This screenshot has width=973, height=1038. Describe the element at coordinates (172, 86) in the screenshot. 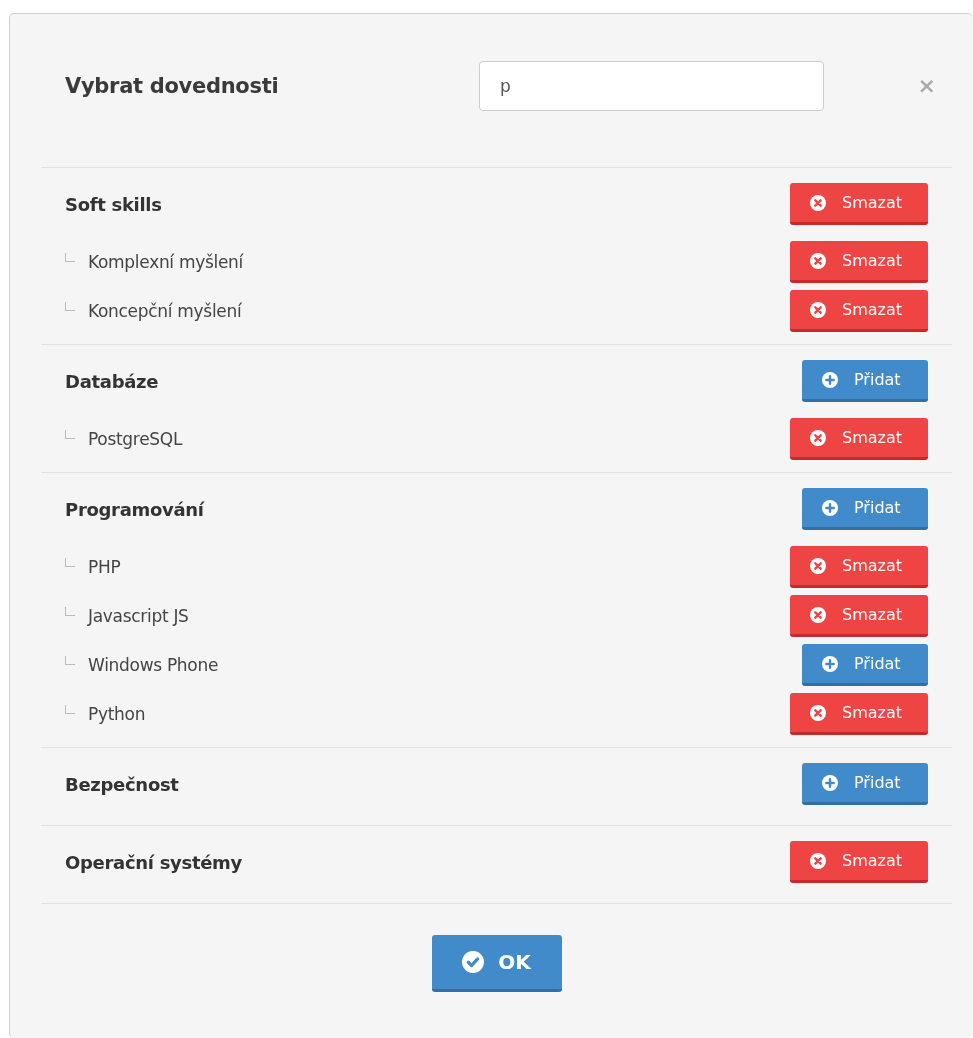

I see `dialog-title: Vybrat dovednosti` at that location.